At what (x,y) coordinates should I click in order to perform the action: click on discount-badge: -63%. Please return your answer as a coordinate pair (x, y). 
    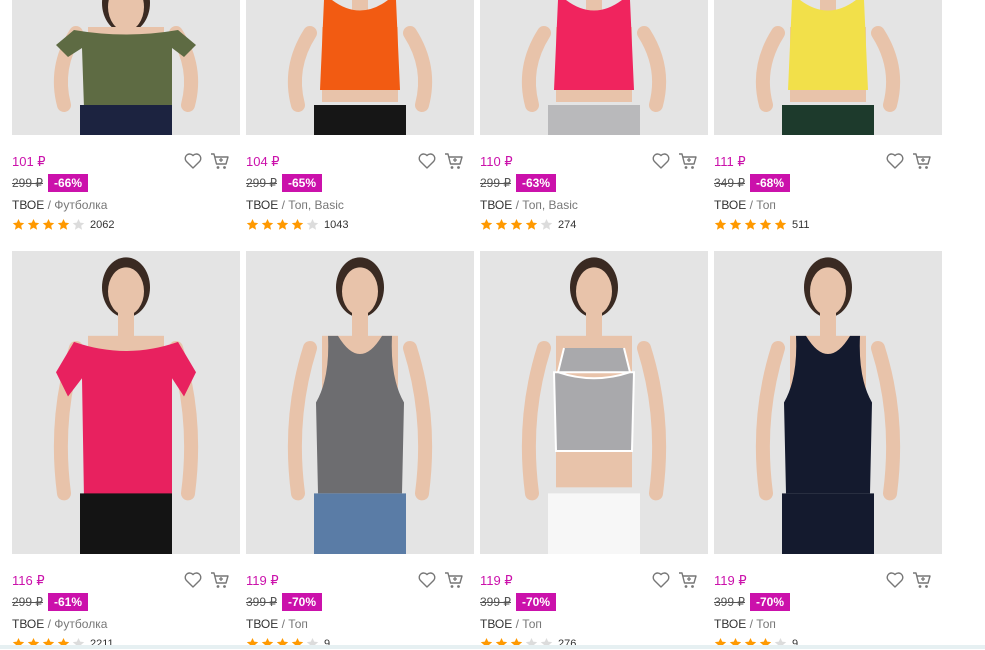
    Looking at the image, I should click on (536, 183).